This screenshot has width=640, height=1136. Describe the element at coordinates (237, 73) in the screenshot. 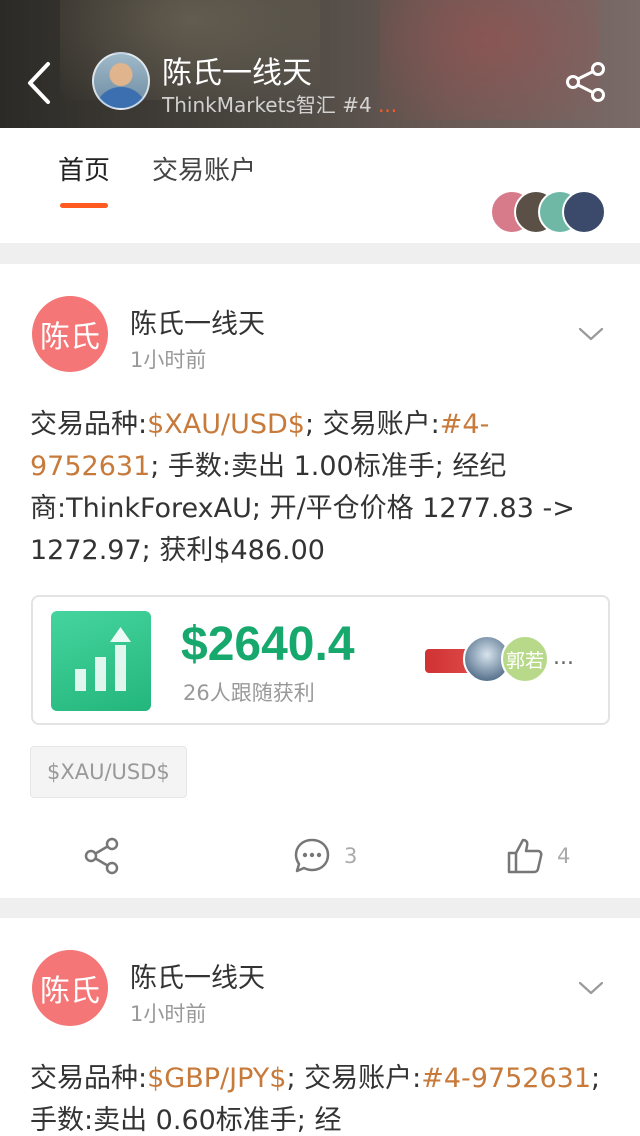

I see `page-title: 陈氏一线天` at that location.